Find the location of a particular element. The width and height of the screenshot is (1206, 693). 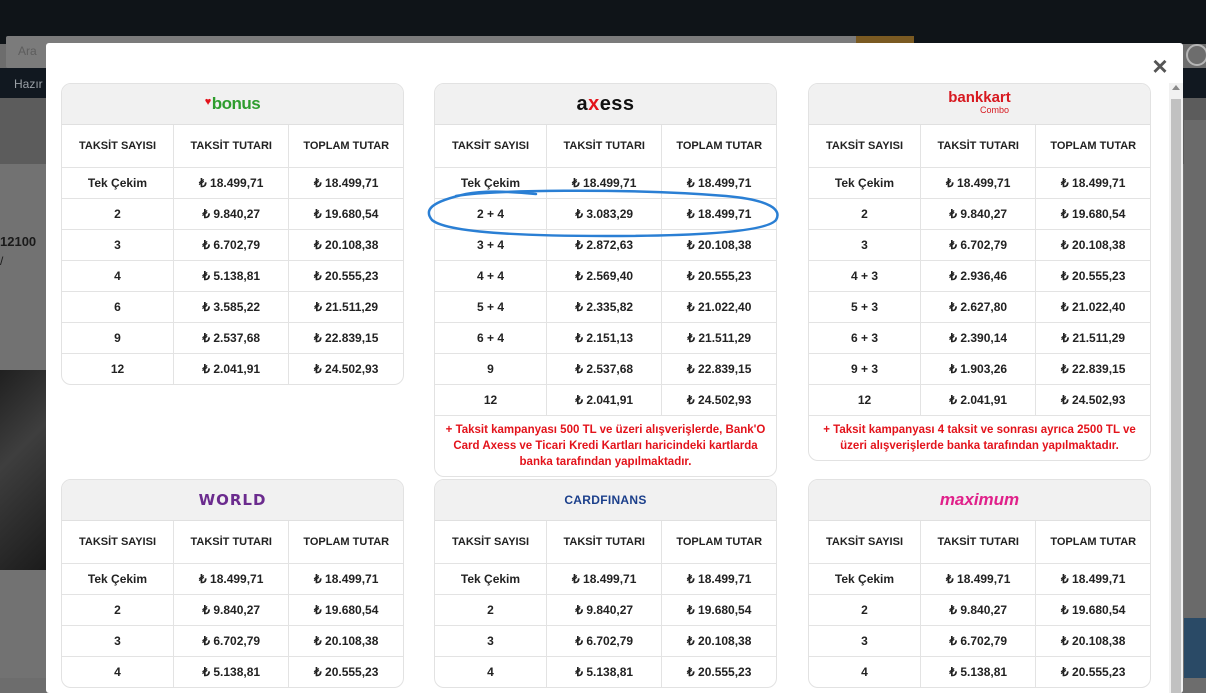

installment-count-cell: 5 + 3 is located at coordinates (865, 307).